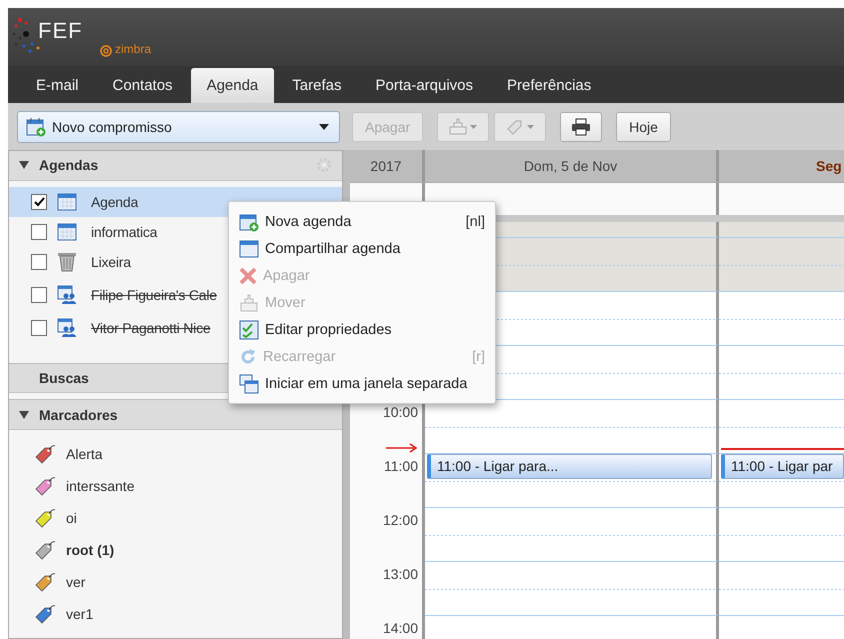 Image resolution: width=844 pixels, height=639 pixels. I want to click on tag-item: ver1, so click(80, 614).